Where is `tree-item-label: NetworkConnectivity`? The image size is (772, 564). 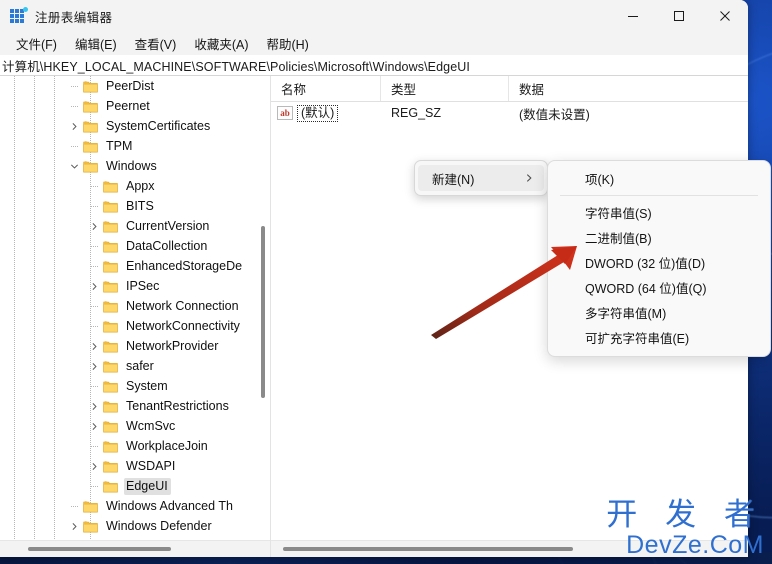
tree-item-label: NetworkConnectivity is located at coordinates (183, 325).